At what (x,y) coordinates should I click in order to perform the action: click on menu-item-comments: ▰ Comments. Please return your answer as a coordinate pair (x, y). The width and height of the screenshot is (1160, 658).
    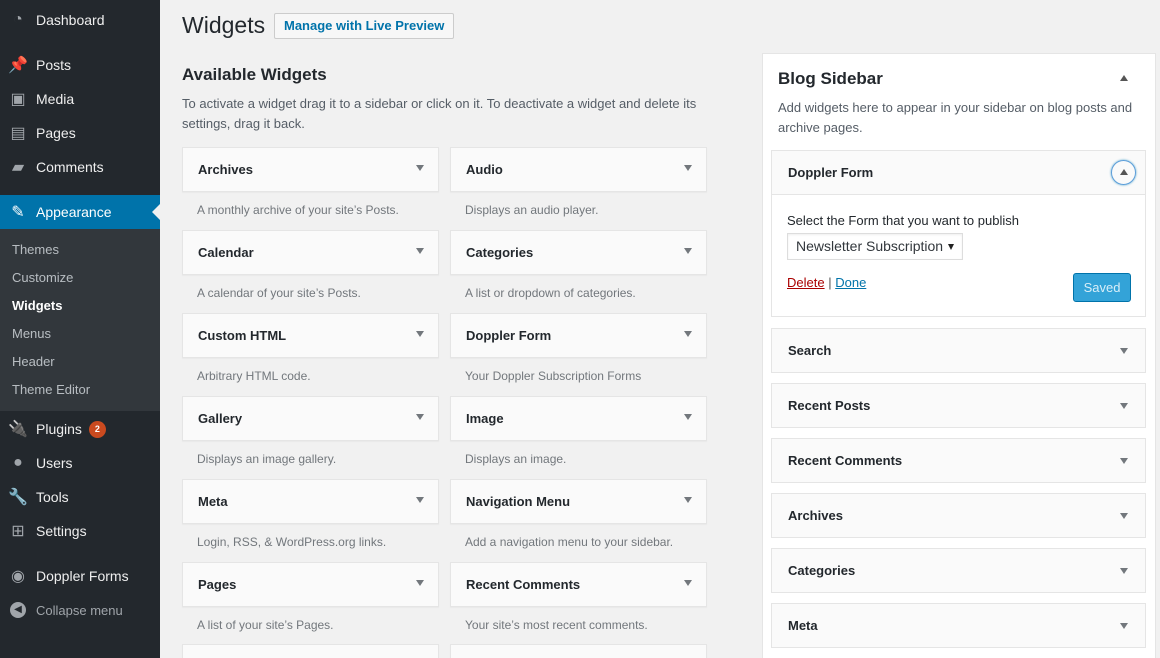
    Looking at the image, I should click on (80, 167).